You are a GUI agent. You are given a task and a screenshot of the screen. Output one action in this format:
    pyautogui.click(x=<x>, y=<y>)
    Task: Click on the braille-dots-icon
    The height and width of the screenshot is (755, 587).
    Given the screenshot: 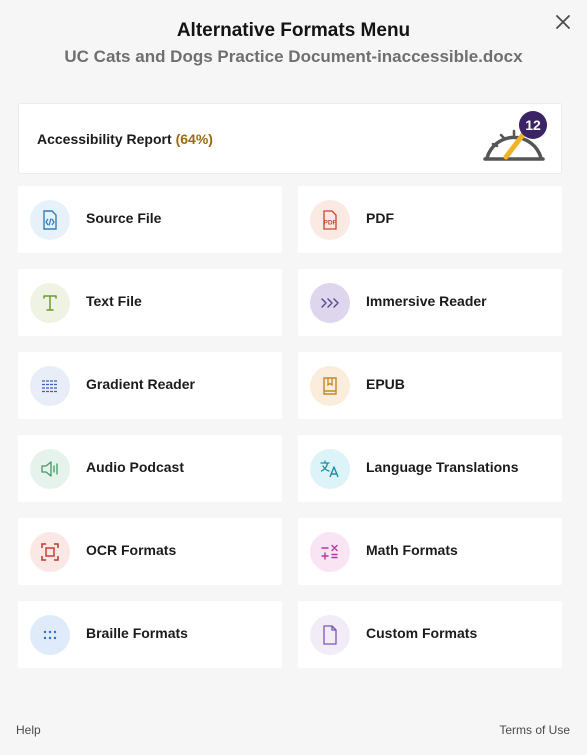 What is the action you would take?
    pyautogui.click(x=50, y=634)
    